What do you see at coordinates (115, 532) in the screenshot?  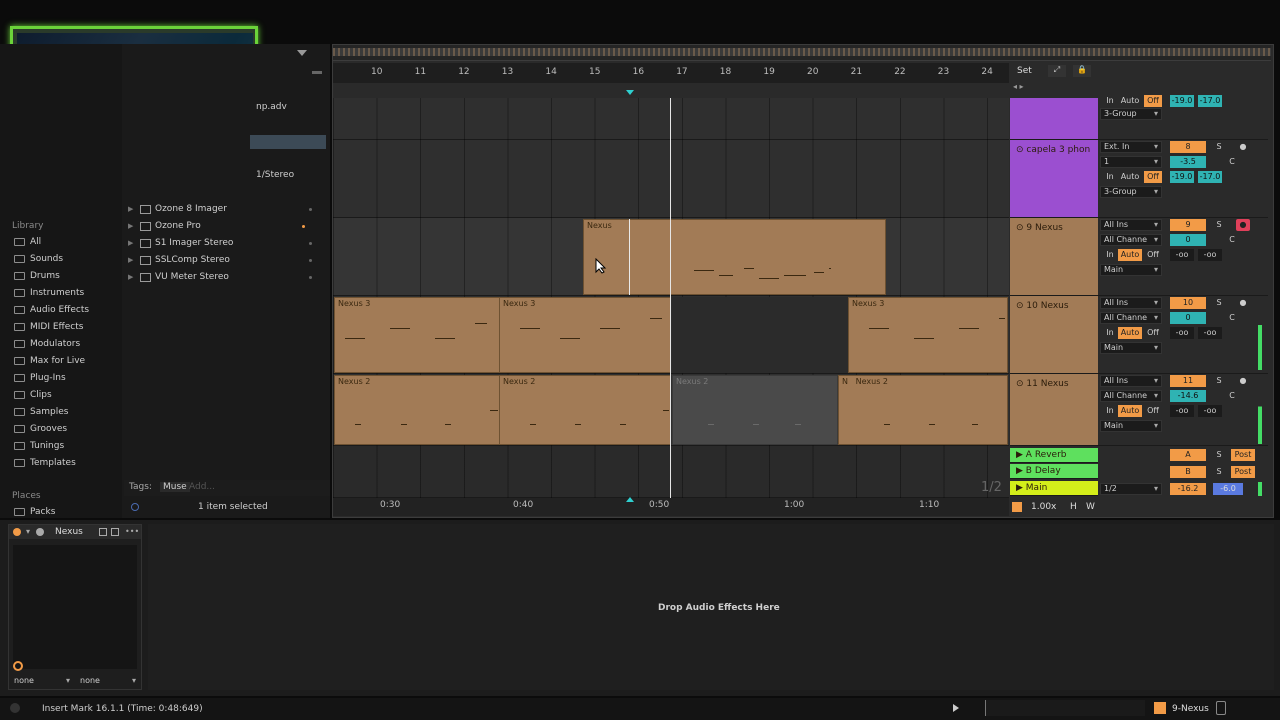 I see `save-icon` at bounding box center [115, 532].